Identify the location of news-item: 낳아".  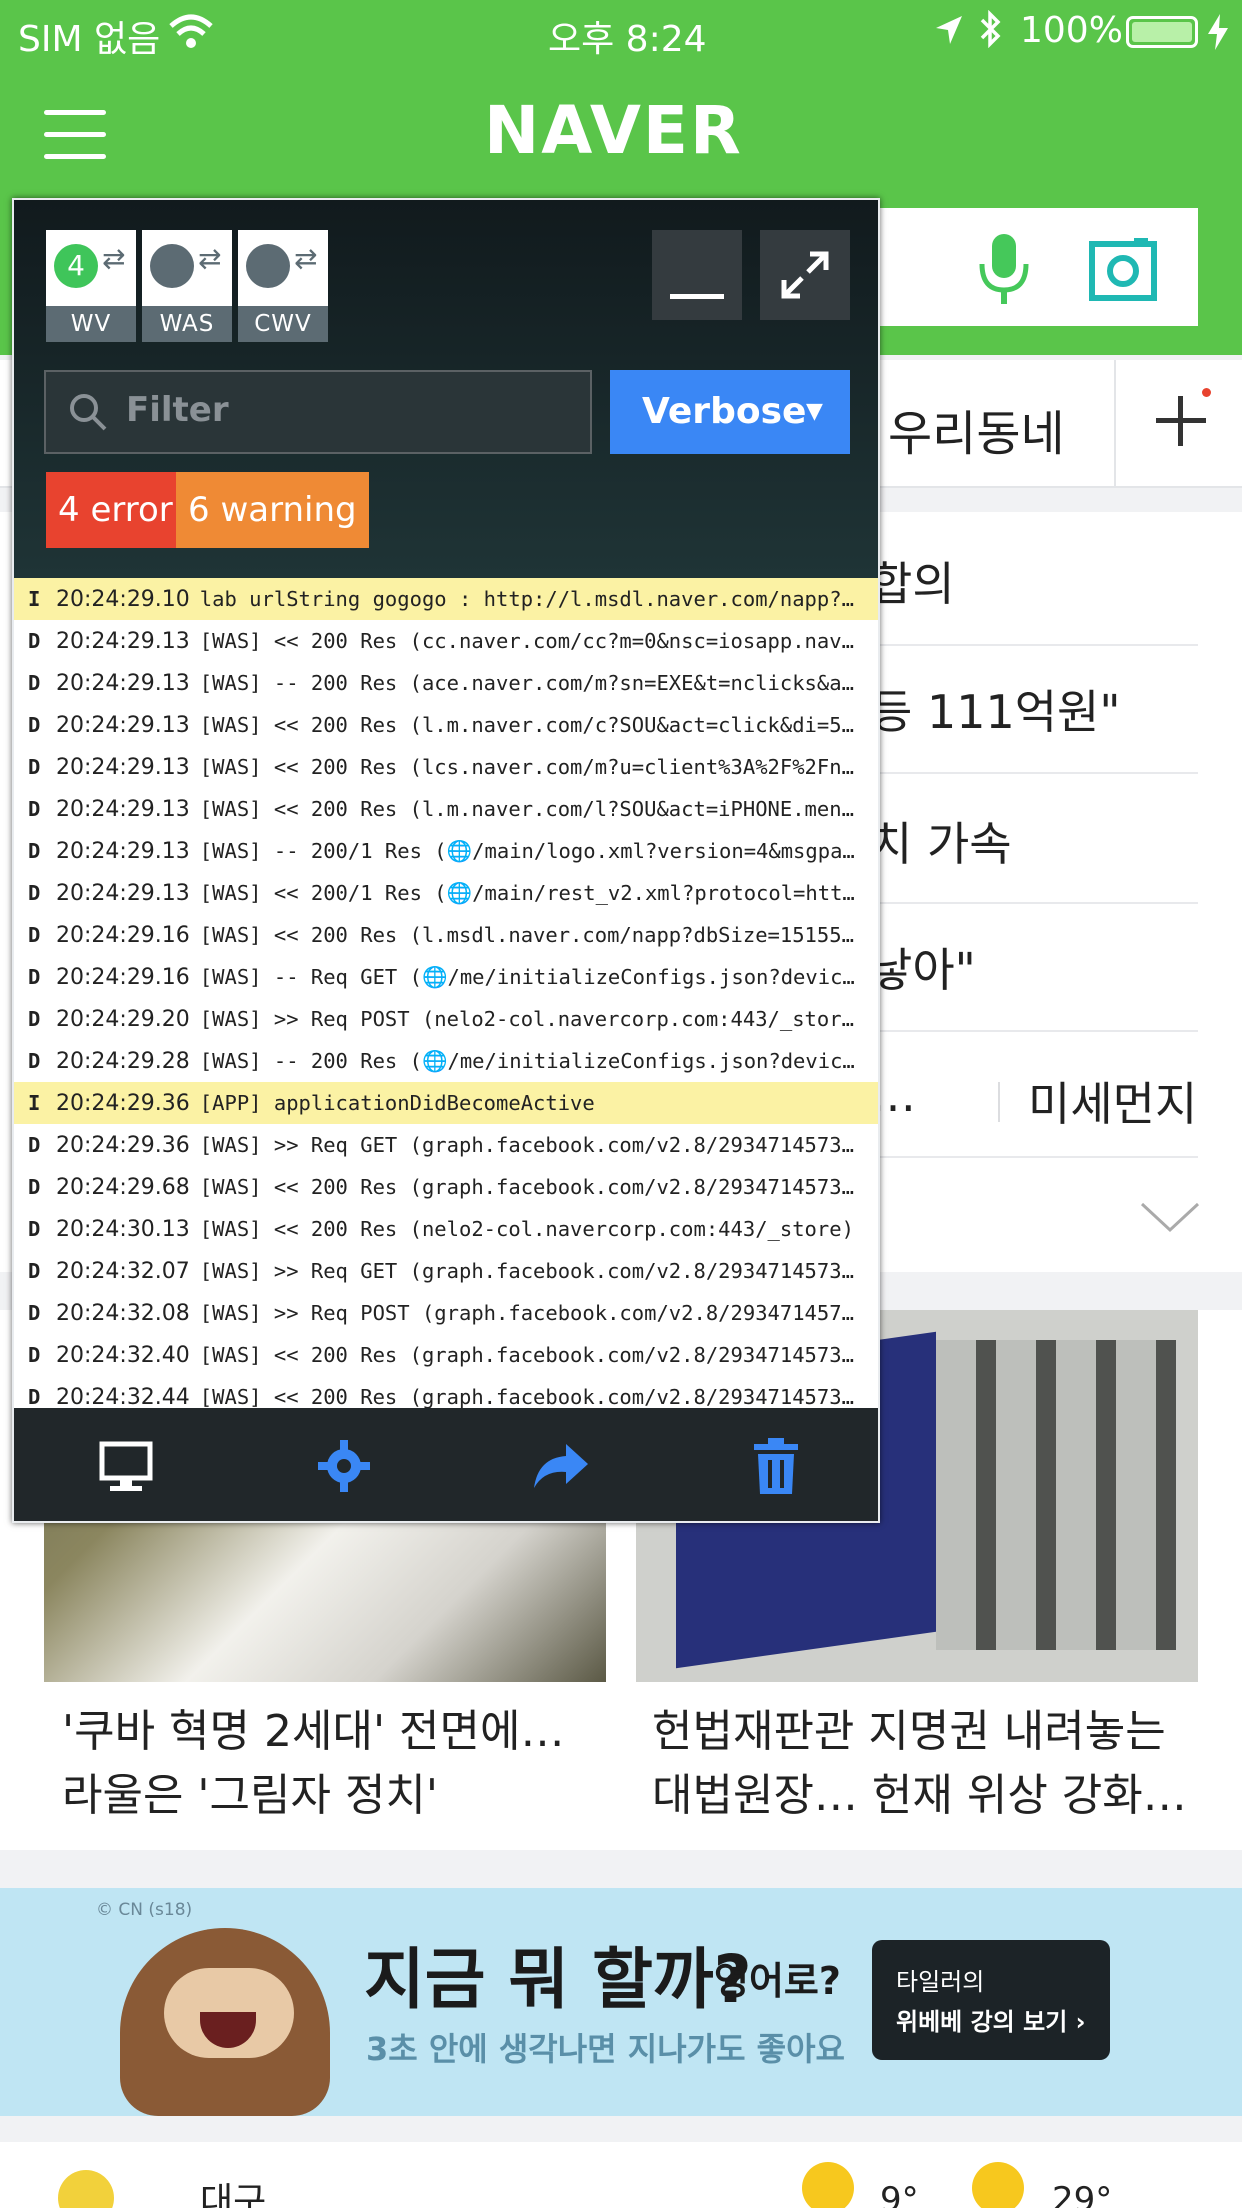
(923, 967).